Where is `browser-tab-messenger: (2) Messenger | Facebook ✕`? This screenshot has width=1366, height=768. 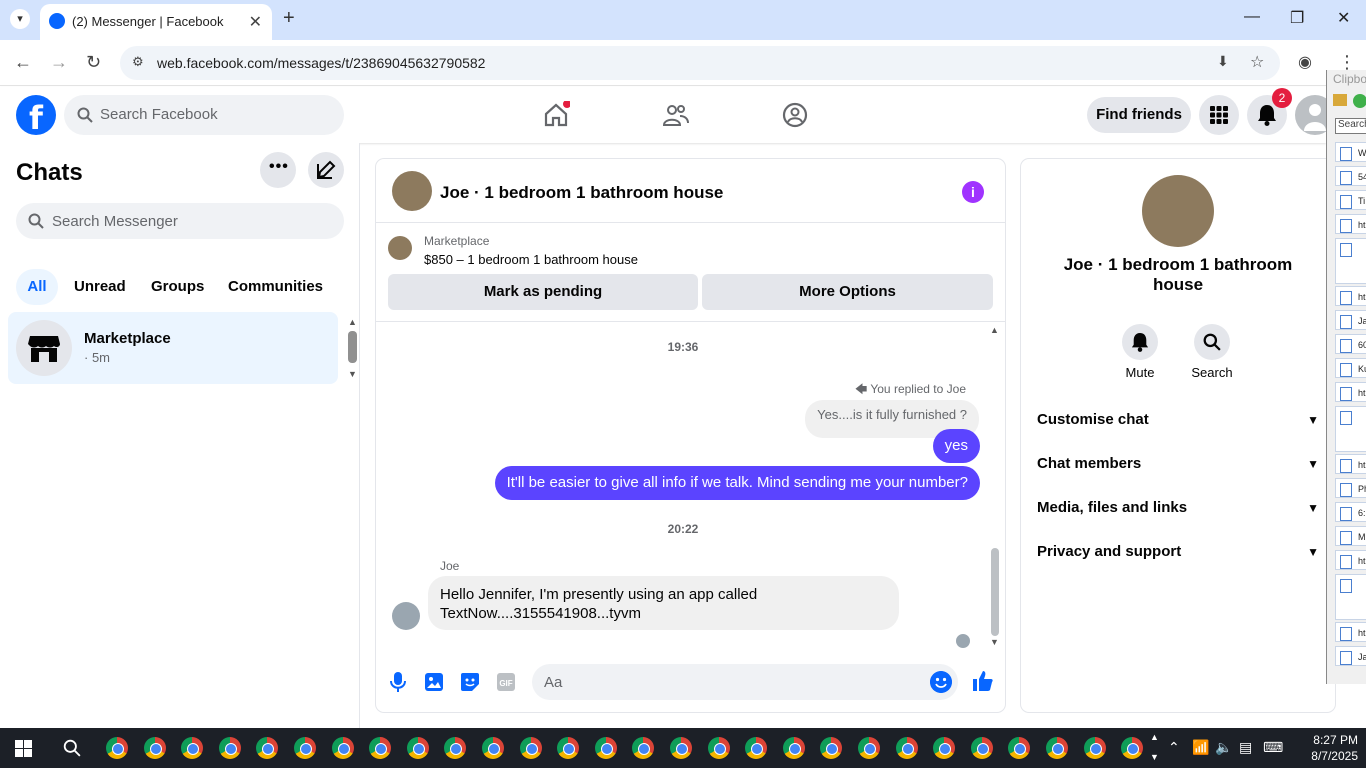 browser-tab-messenger: (2) Messenger | Facebook ✕ is located at coordinates (156, 22).